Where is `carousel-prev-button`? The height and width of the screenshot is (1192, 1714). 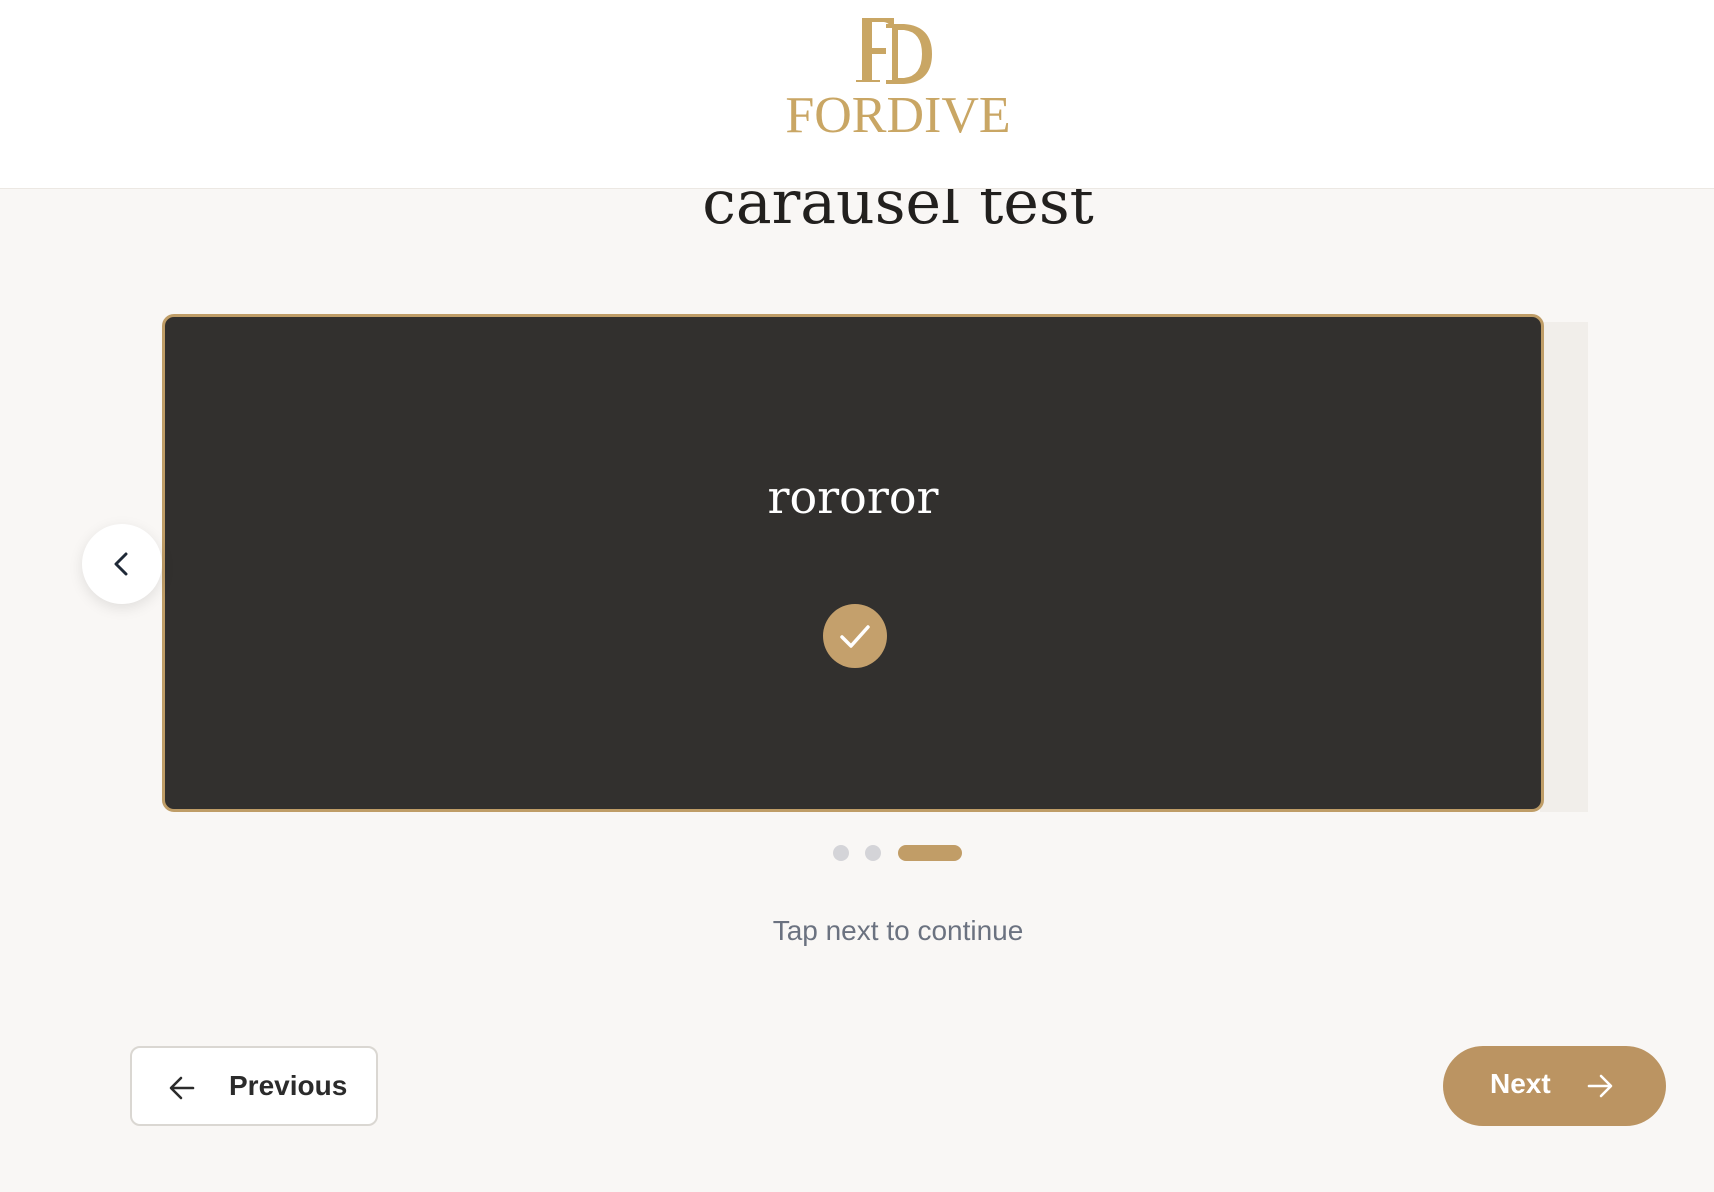 carousel-prev-button is located at coordinates (122, 564).